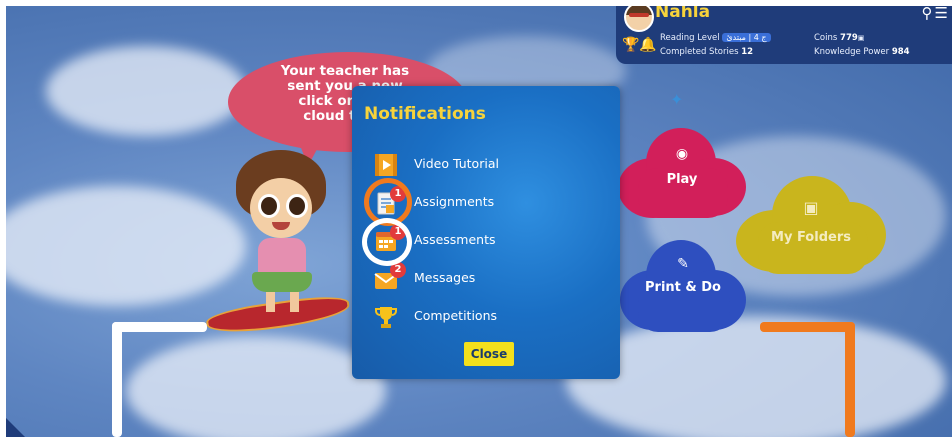 The height and width of the screenshot is (437, 952). Describe the element at coordinates (630, 45) in the screenshot. I see `trophy-icon: 🏆` at that location.